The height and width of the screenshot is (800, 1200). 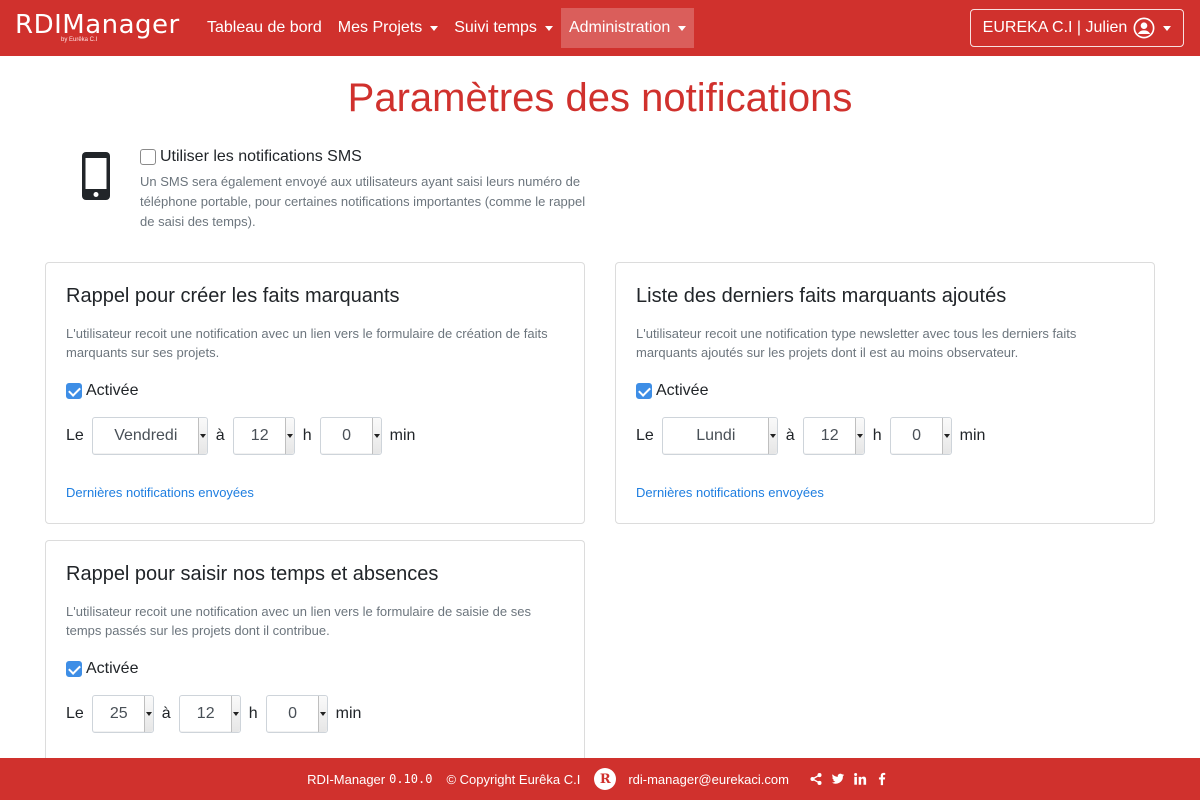 I want to click on sms-checkbox-label: Utiliser les notifications SMS, so click(x=261, y=157).